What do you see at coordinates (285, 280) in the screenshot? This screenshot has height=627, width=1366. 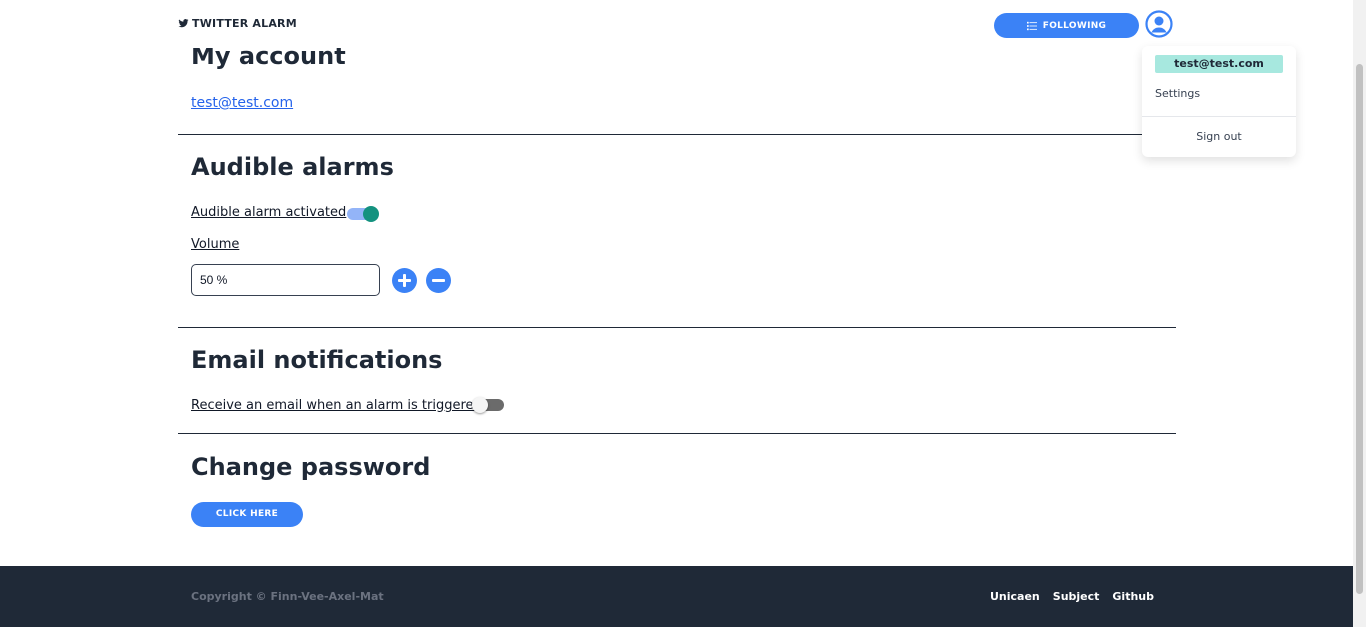 I see `volume-input: 50 %` at bounding box center [285, 280].